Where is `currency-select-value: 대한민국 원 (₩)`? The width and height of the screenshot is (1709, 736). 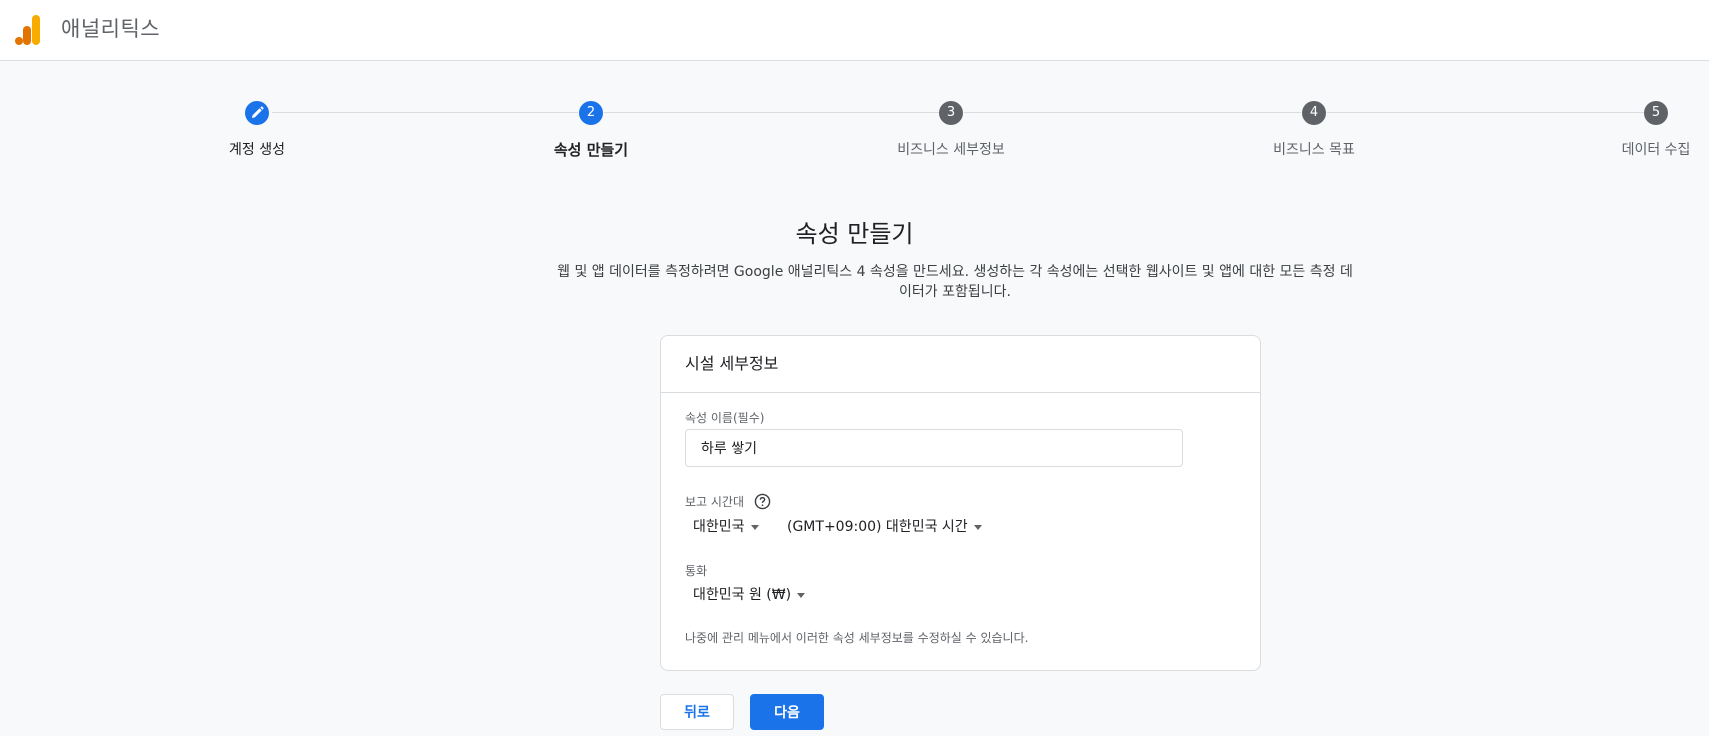 currency-select-value: 대한민국 원 (₩) is located at coordinates (742, 595).